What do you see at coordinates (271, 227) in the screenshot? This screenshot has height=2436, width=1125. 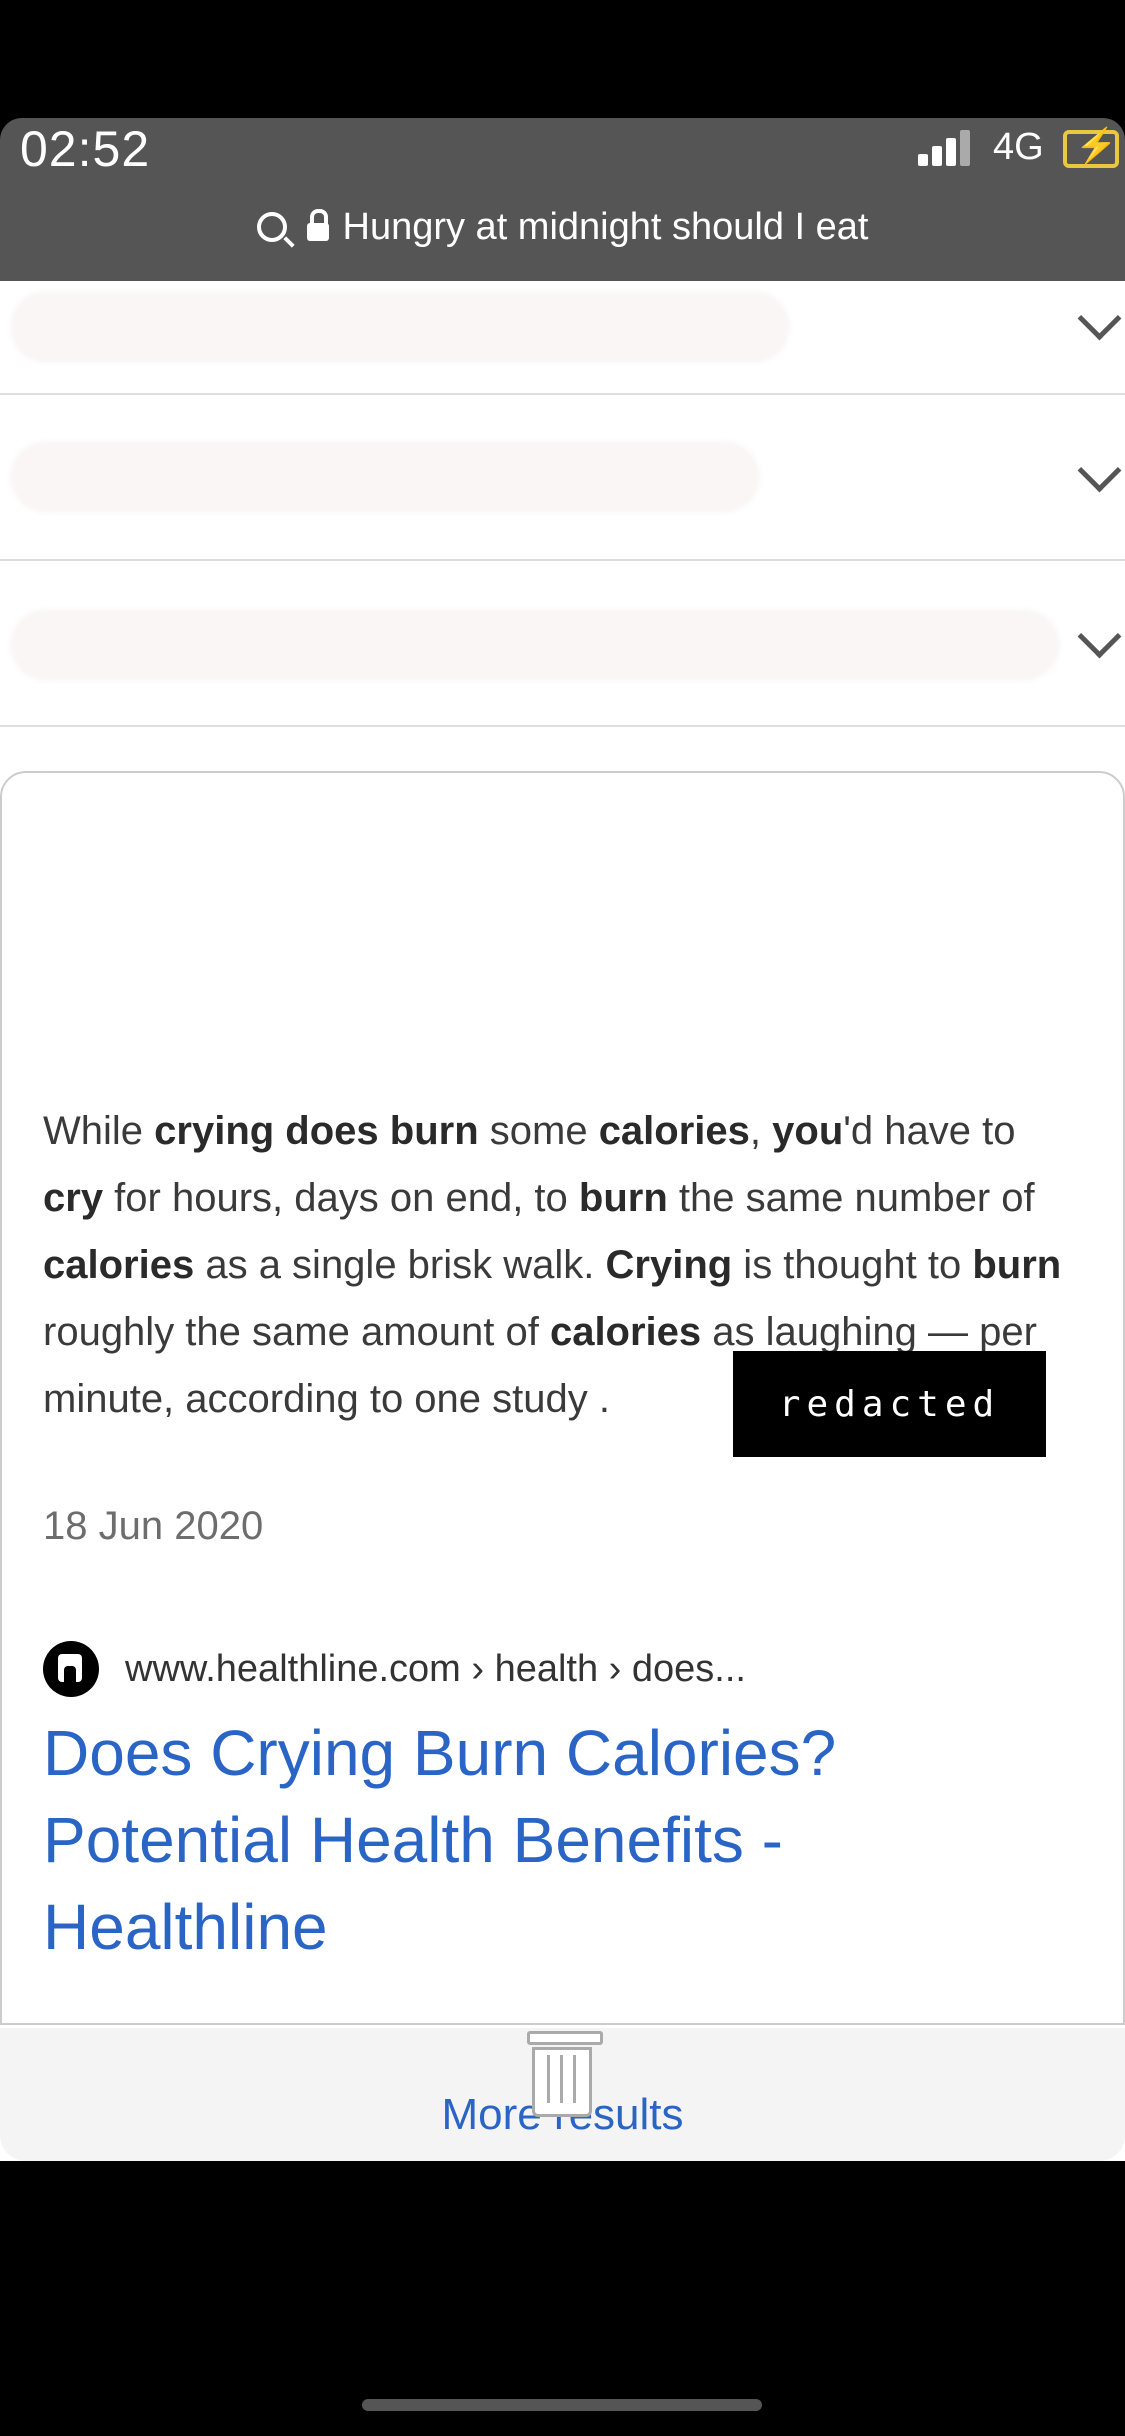 I see `search-icon` at bounding box center [271, 227].